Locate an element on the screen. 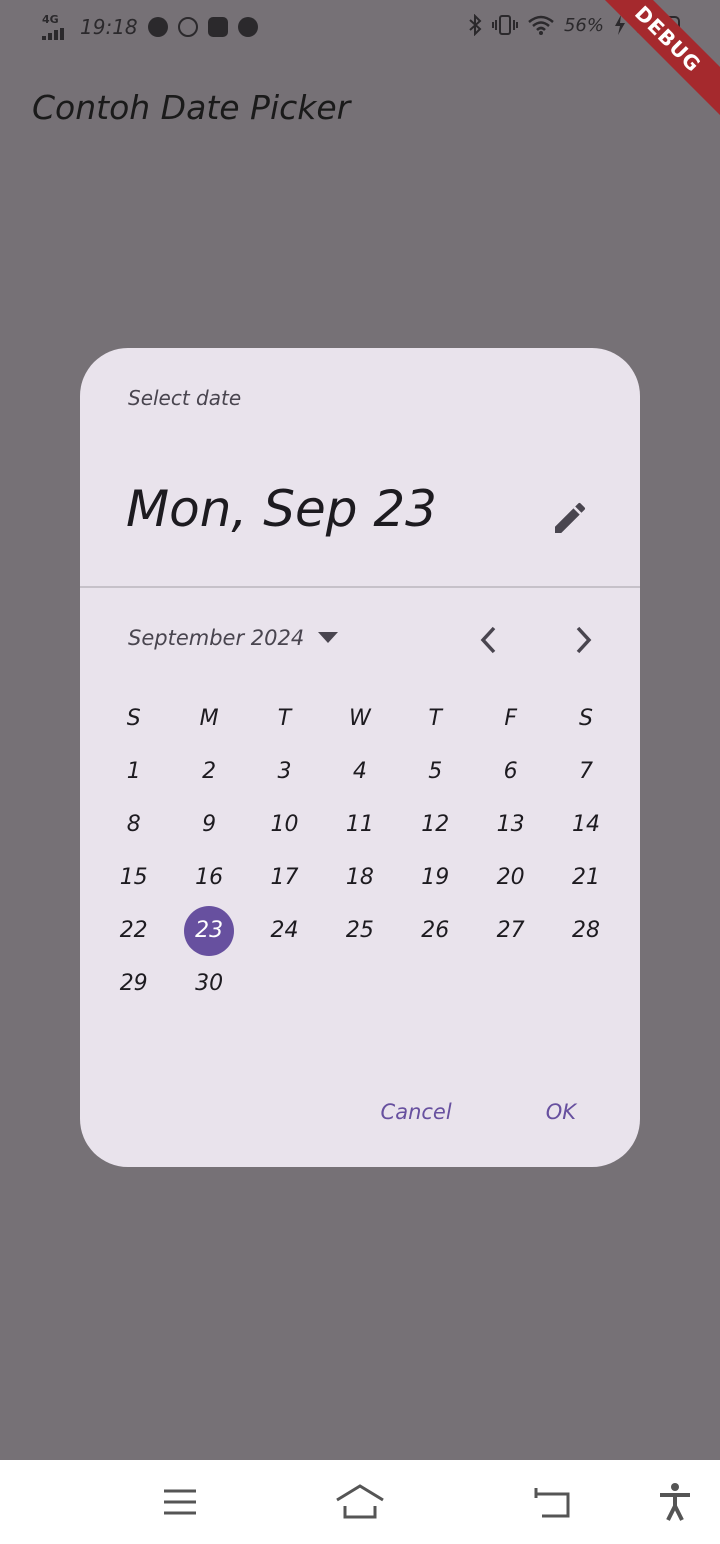  week-row: 22 23 24 25 26 27 28 is located at coordinates (360, 930).